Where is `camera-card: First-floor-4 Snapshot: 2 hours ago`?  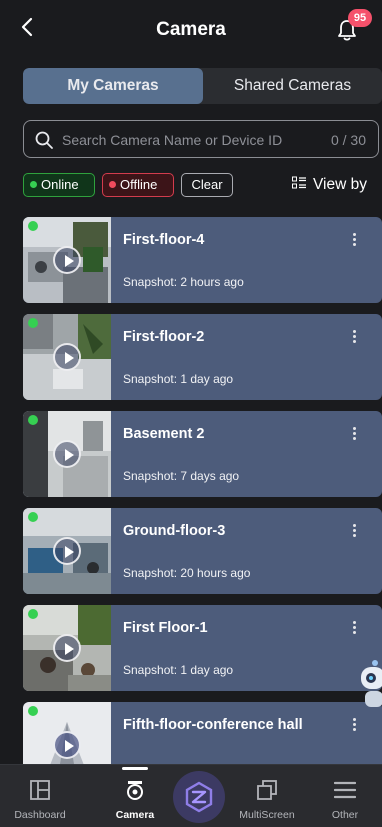
camera-card: First-floor-4 Snapshot: 2 hours ago is located at coordinates (202, 260).